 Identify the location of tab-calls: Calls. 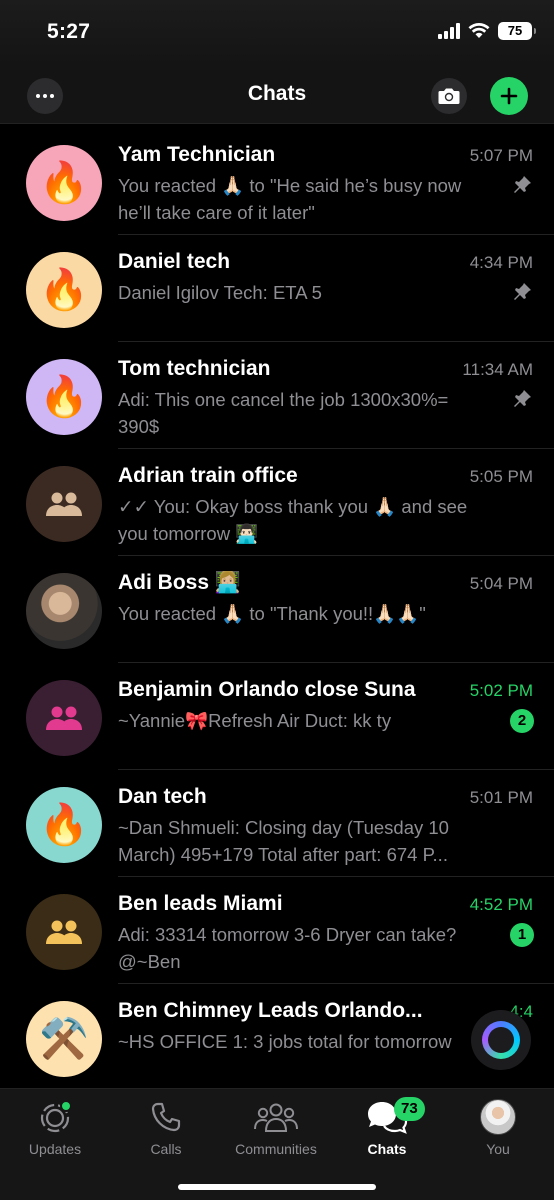
(166, 1132).